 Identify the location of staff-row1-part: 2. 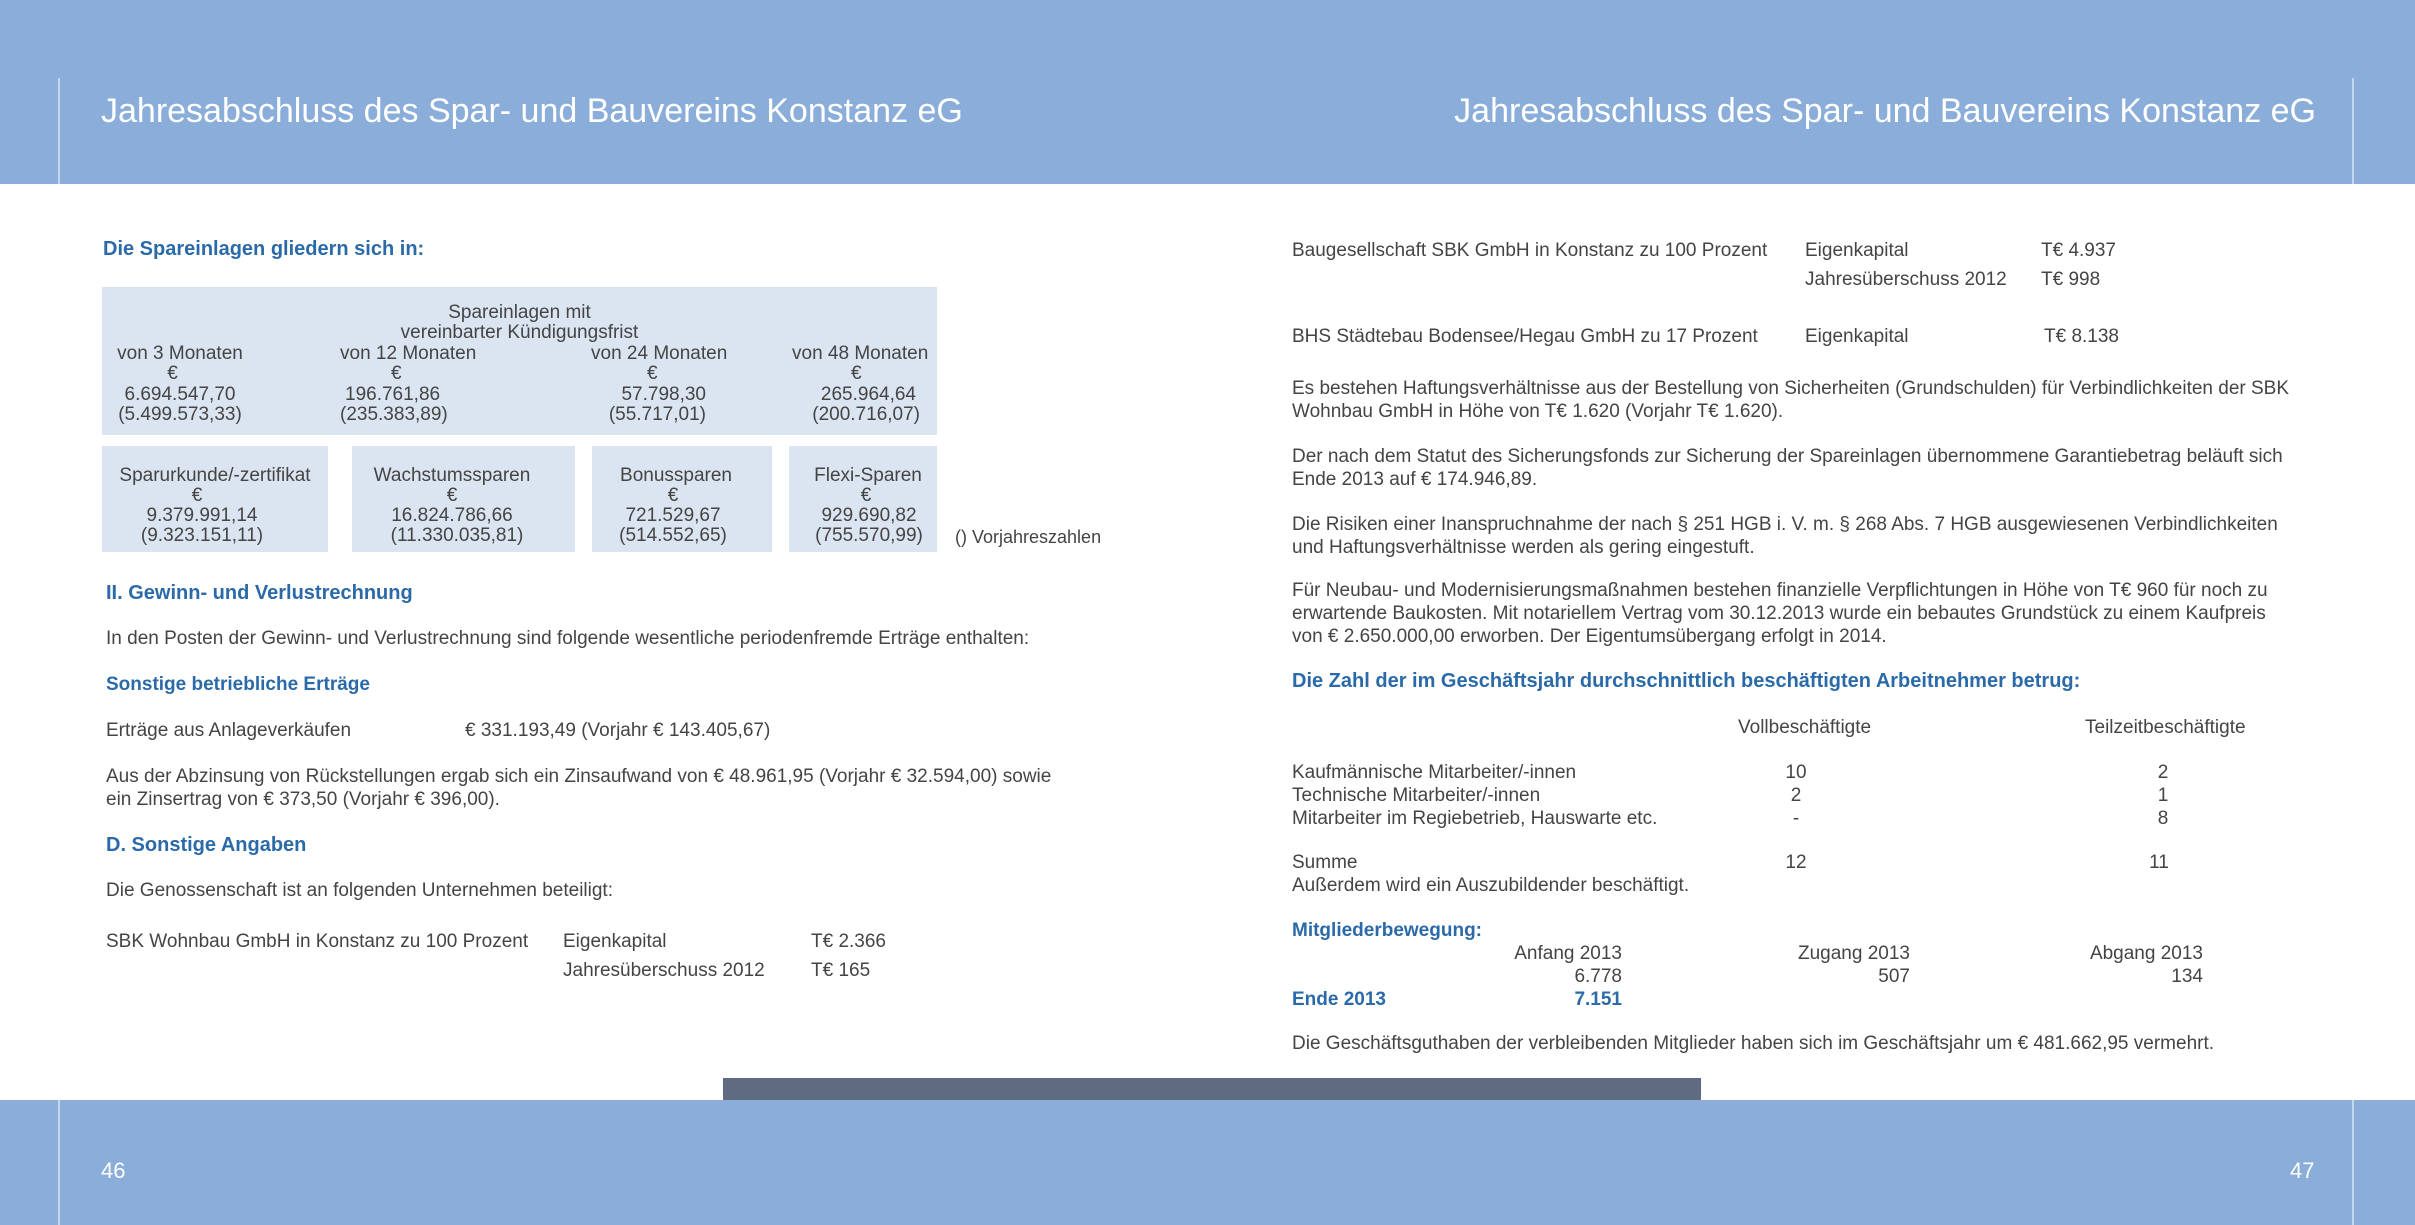
(2163, 772).